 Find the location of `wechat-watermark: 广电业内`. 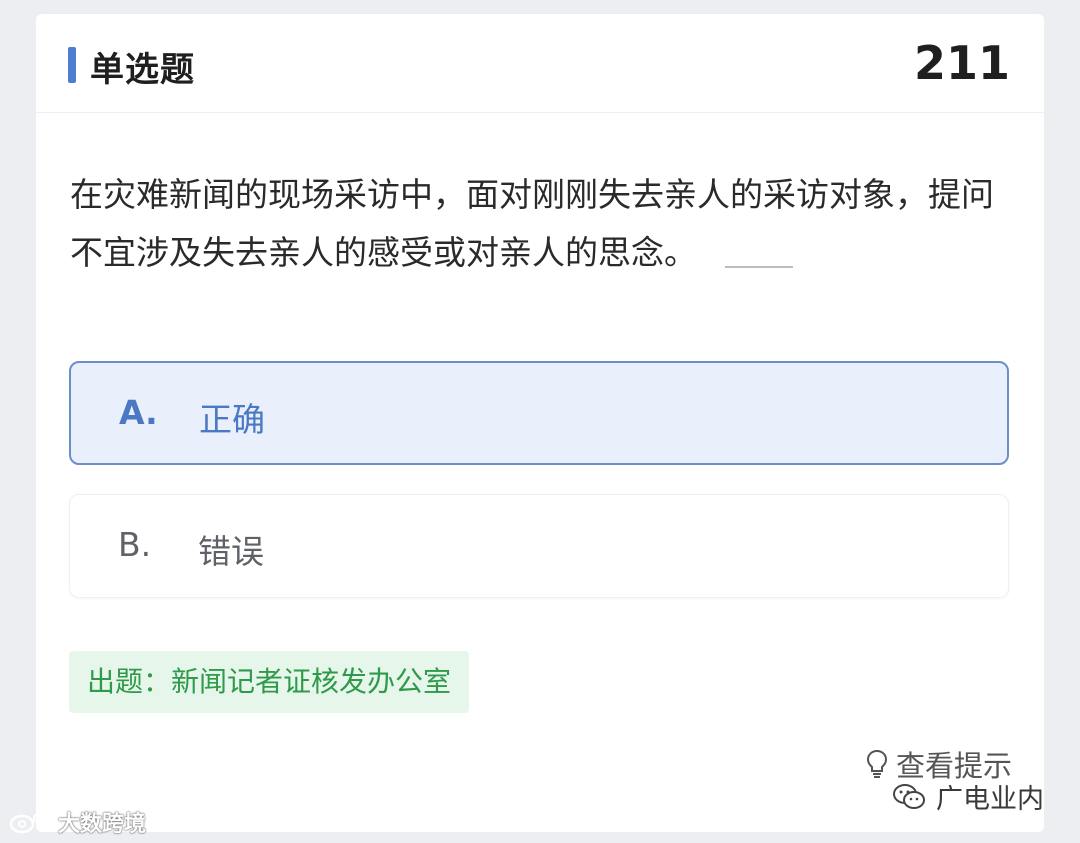

wechat-watermark: 广电业内 is located at coordinates (968, 796).